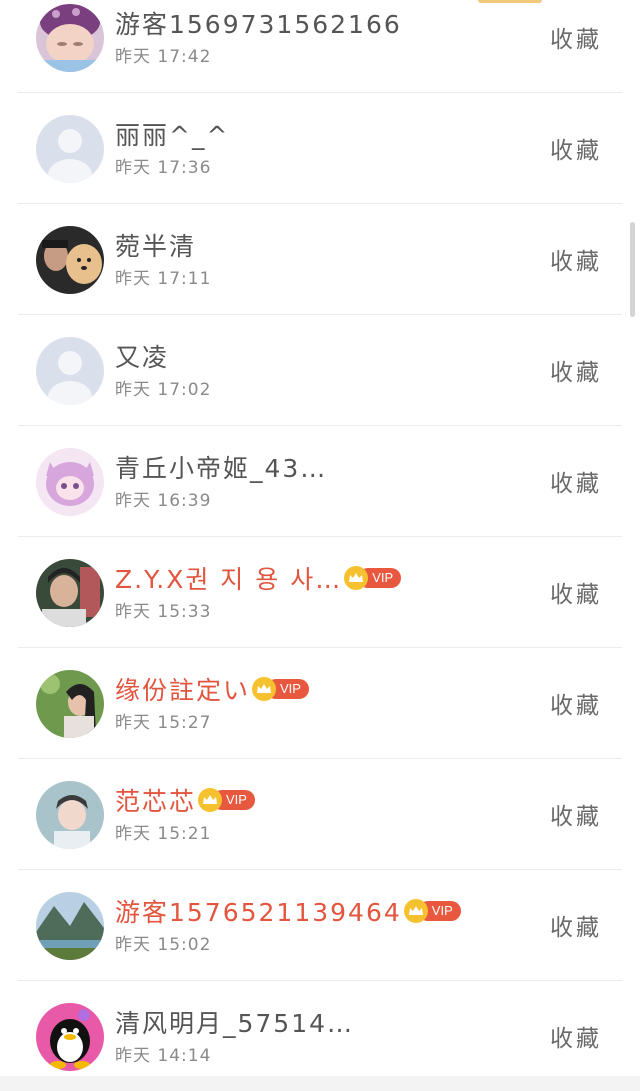  I want to click on list-item: 游客1576521139464 VIP 昨天 15:02 收藏, so click(320, 925).